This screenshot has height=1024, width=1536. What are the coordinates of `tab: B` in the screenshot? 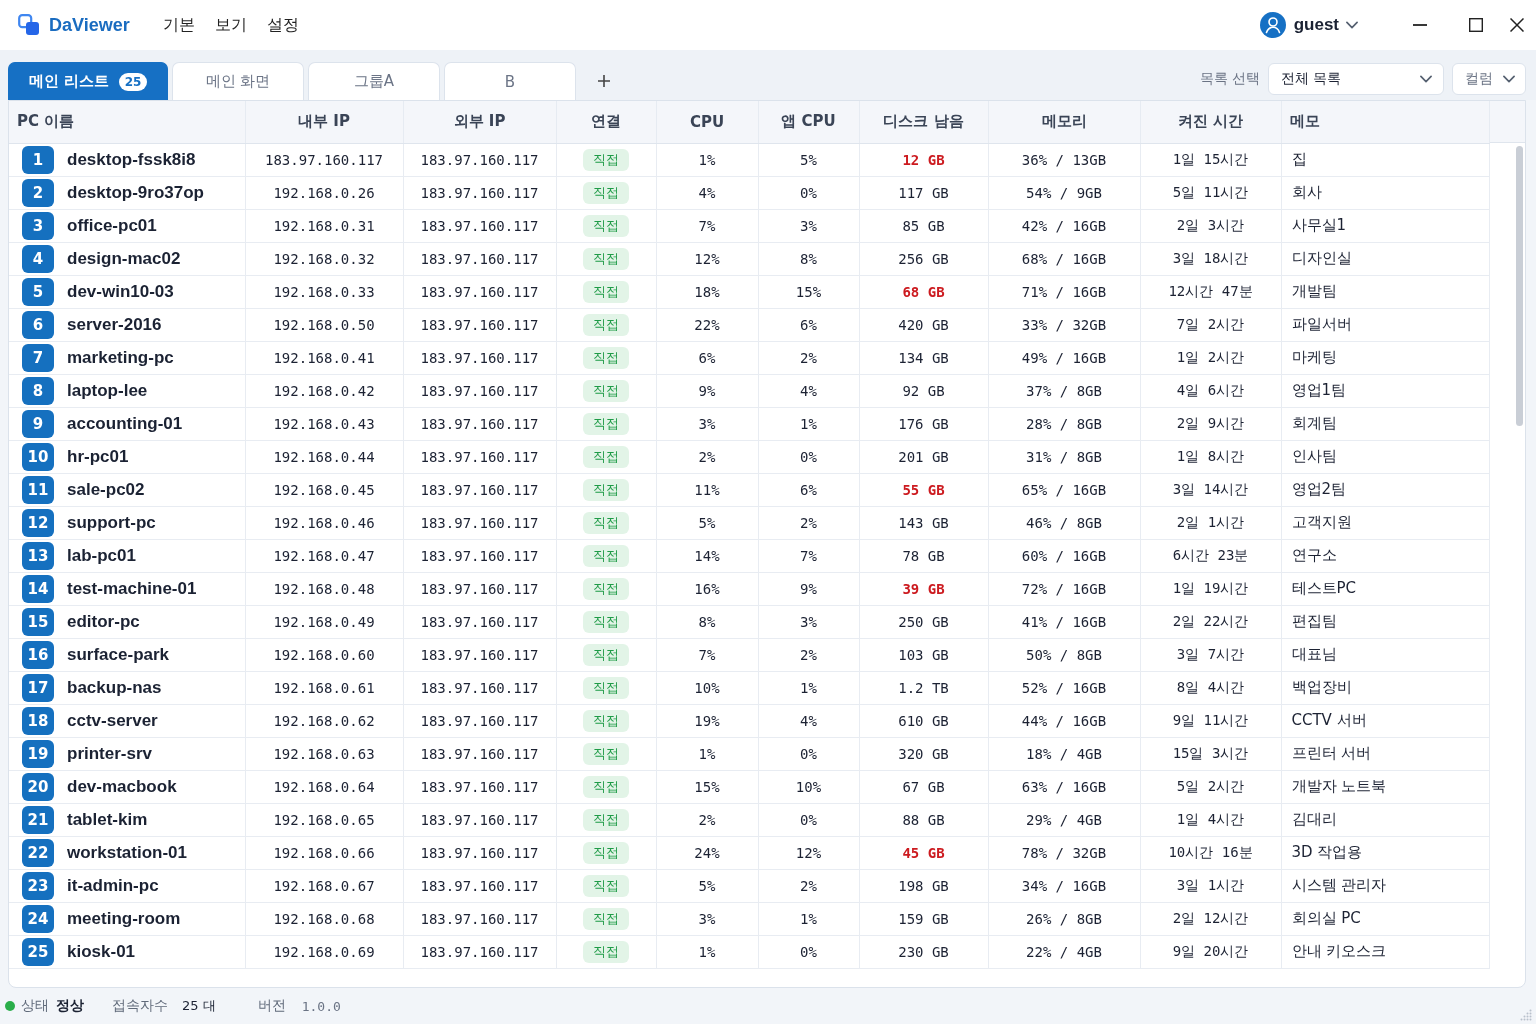 It's located at (510, 81).